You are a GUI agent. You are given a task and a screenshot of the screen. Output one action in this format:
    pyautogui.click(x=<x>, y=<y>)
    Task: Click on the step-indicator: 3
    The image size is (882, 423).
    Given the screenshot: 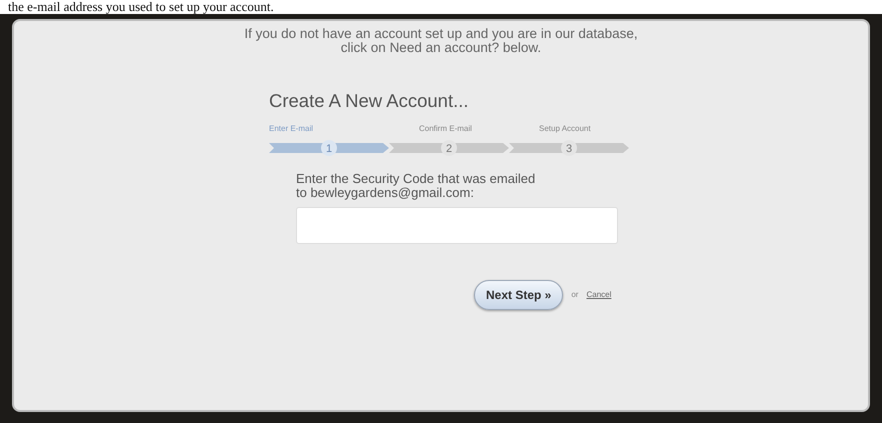 What is the action you would take?
    pyautogui.click(x=569, y=148)
    